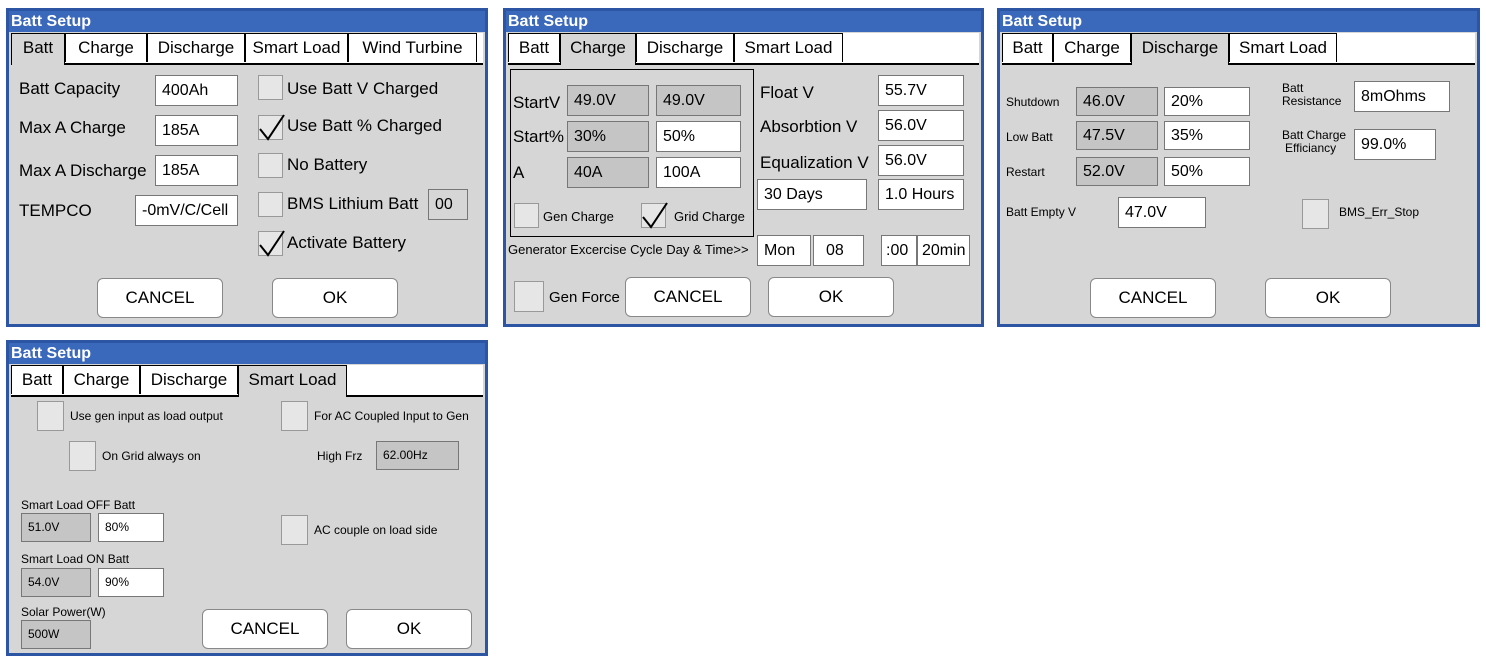 The width and height of the screenshot is (1486, 656). I want to click on batt-charge-efficiency-label-1: Batt Charge, so click(1314, 135).